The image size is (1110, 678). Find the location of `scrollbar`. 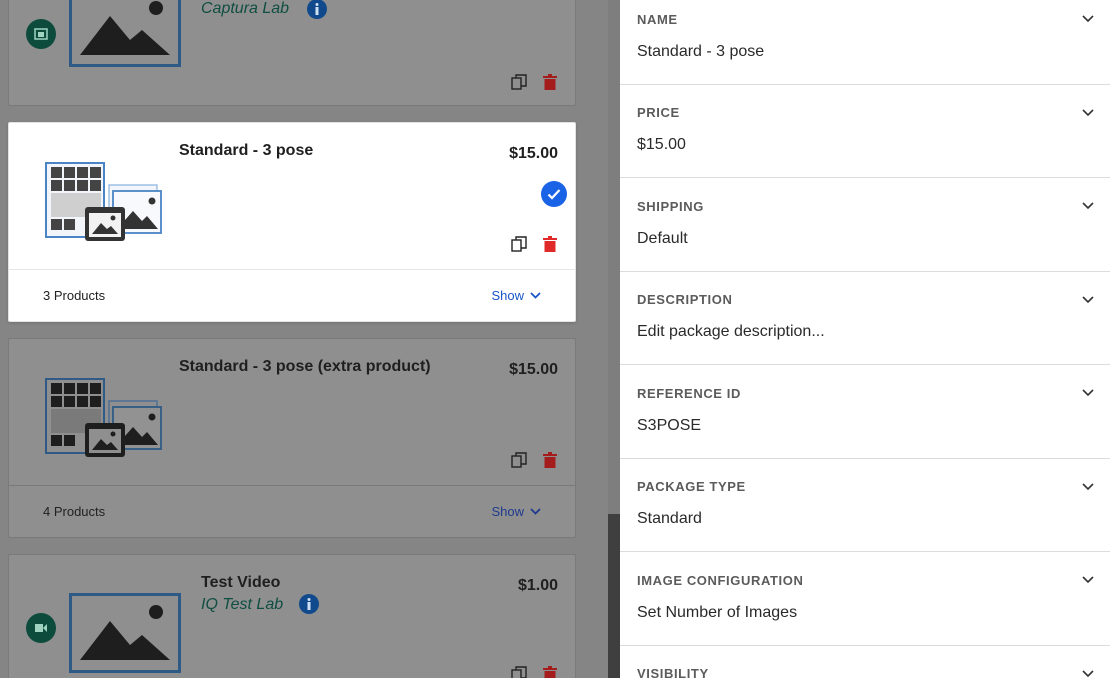

scrollbar is located at coordinates (614, 339).